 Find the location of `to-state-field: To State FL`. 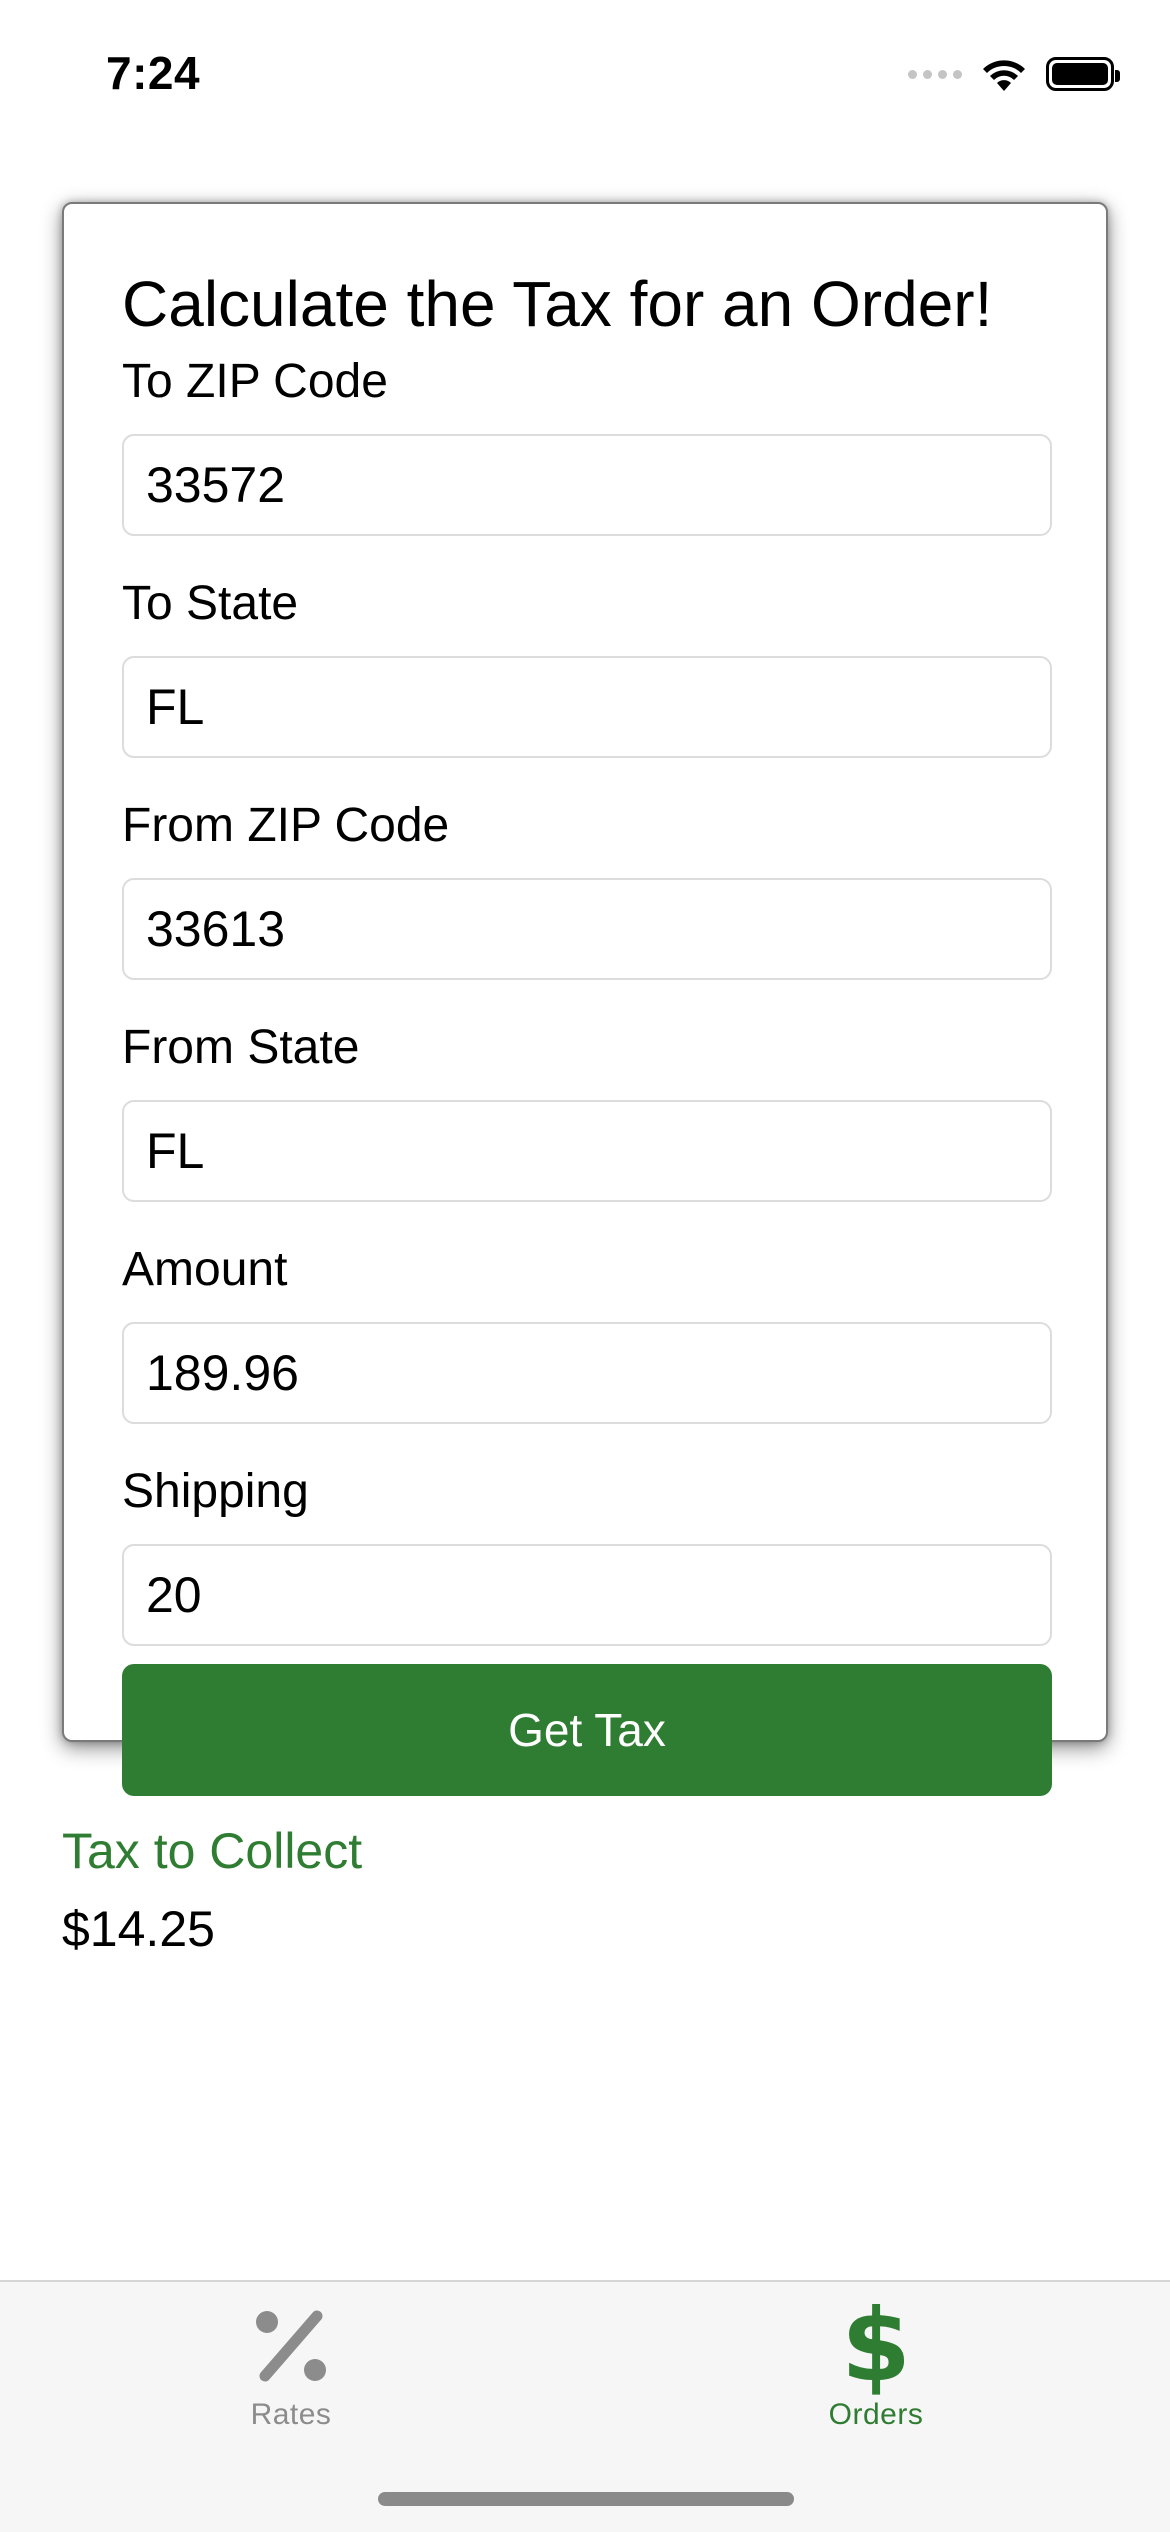

to-state-field: To State FL is located at coordinates (587, 666).